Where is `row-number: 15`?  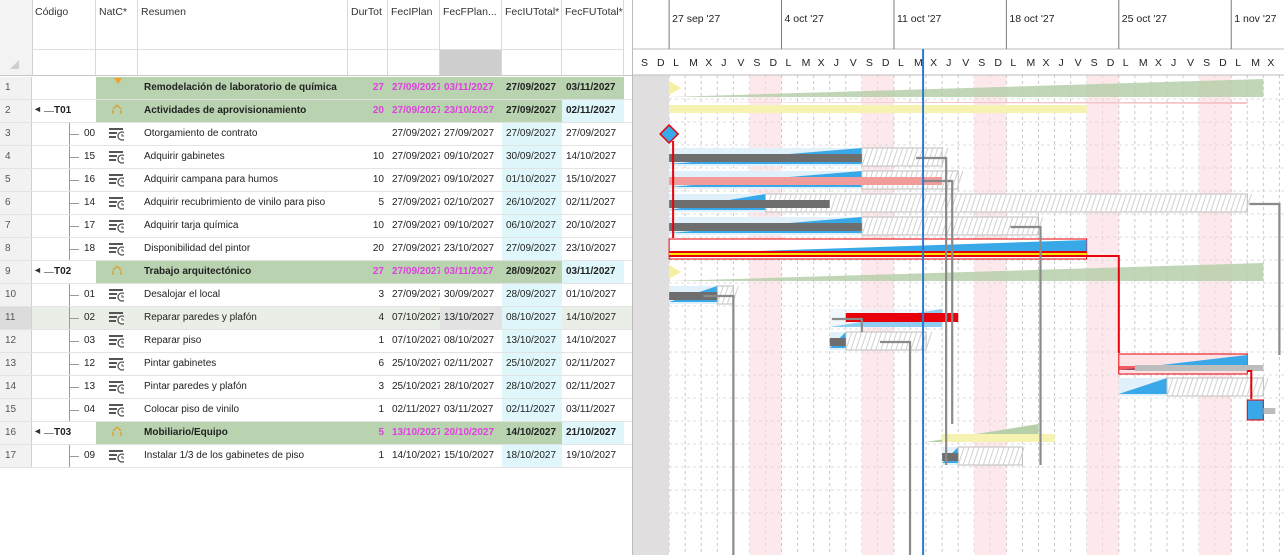 row-number: 15 is located at coordinates (16, 410).